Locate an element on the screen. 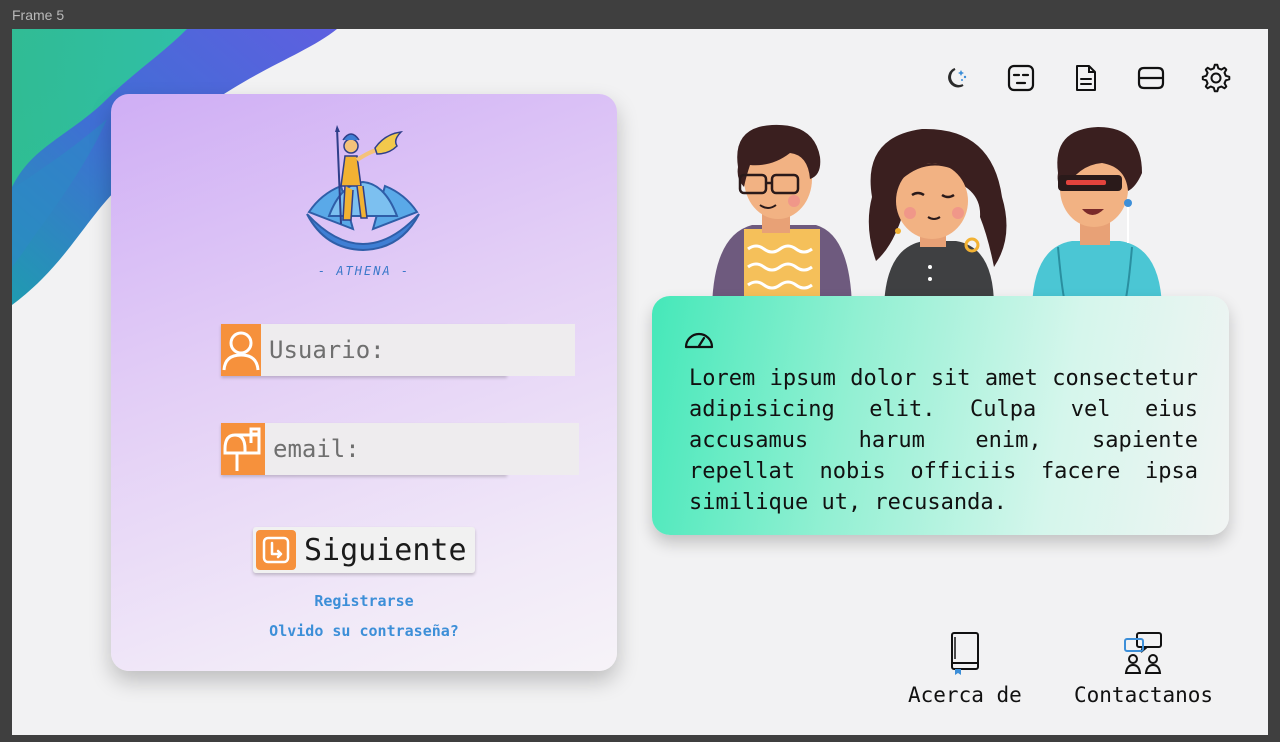 The image size is (1280, 742). username-field is located at coordinates (398, 350).